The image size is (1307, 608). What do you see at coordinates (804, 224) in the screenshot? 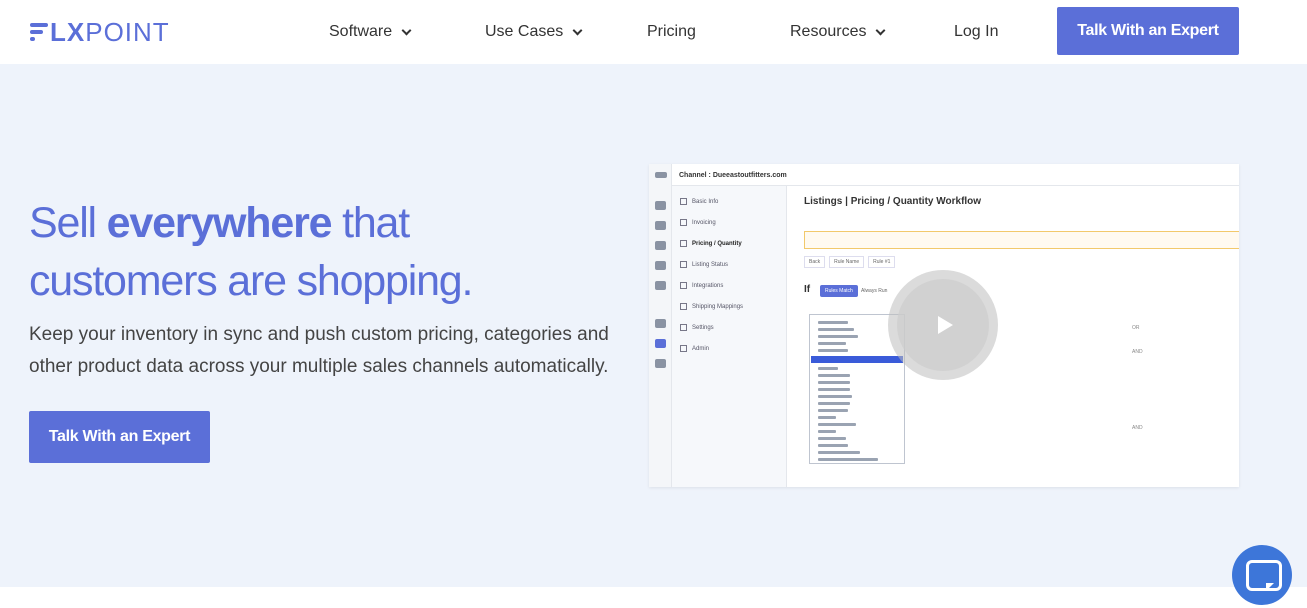
I see `workflow-note` at bounding box center [804, 224].